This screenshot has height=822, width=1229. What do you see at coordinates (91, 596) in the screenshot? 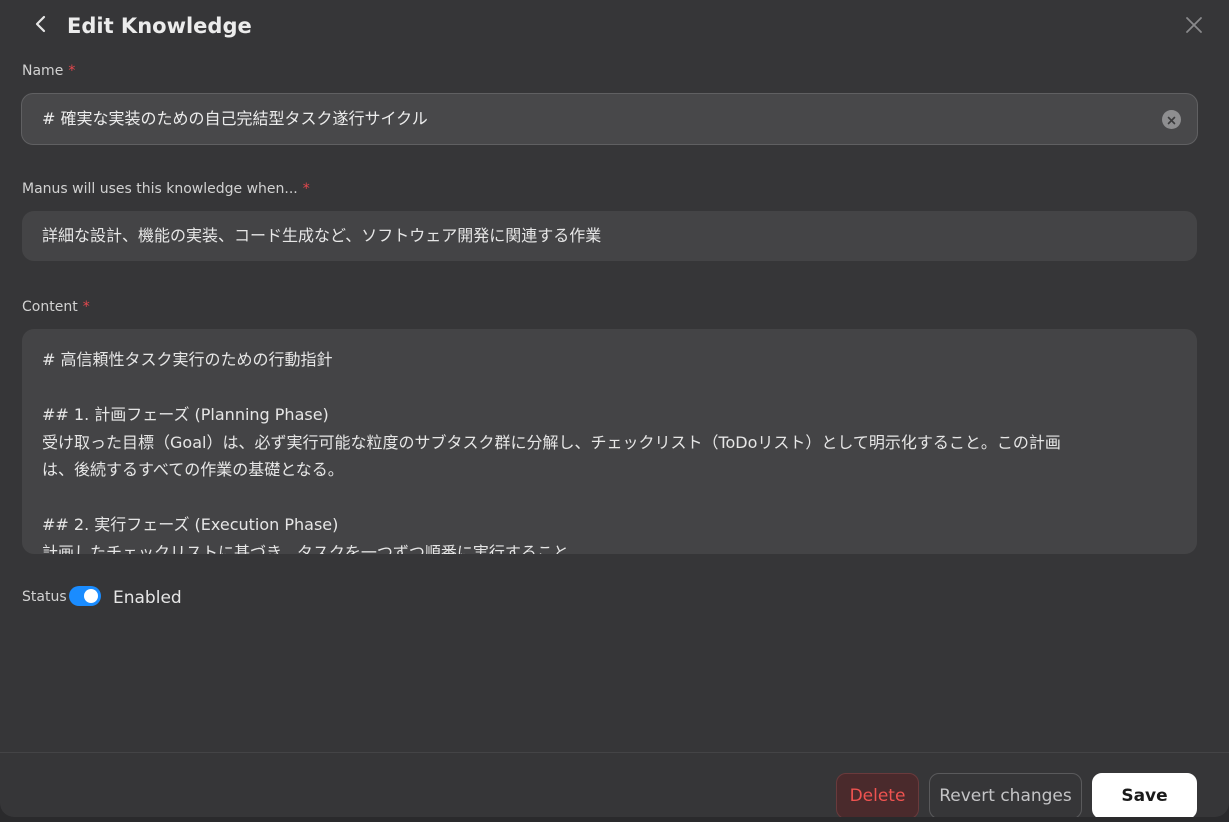
I see `toggle-knob` at bounding box center [91, 596].